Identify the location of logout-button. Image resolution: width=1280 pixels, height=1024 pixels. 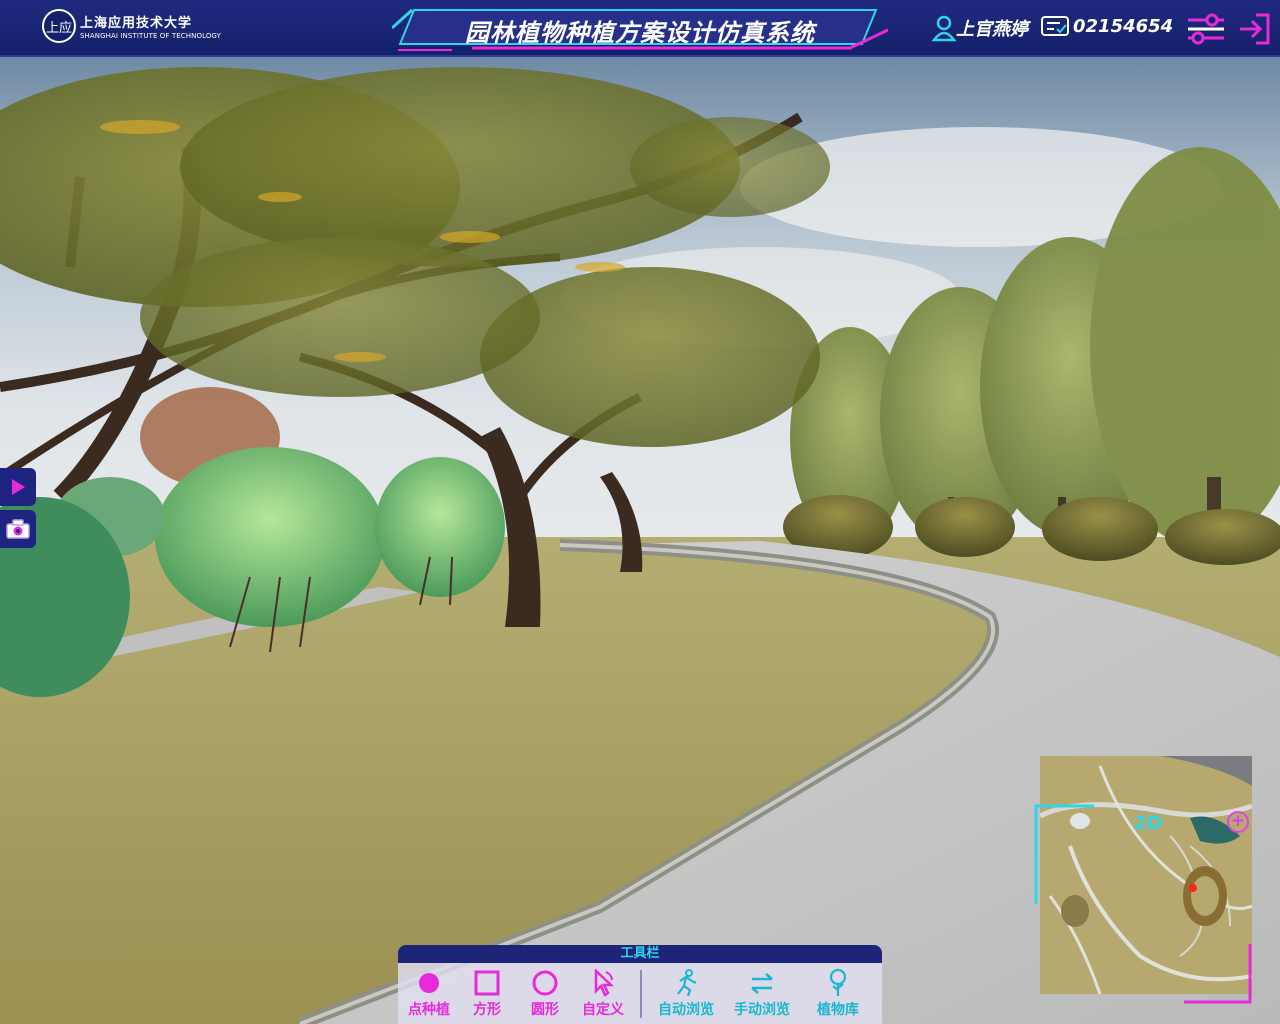
(1254, 29).